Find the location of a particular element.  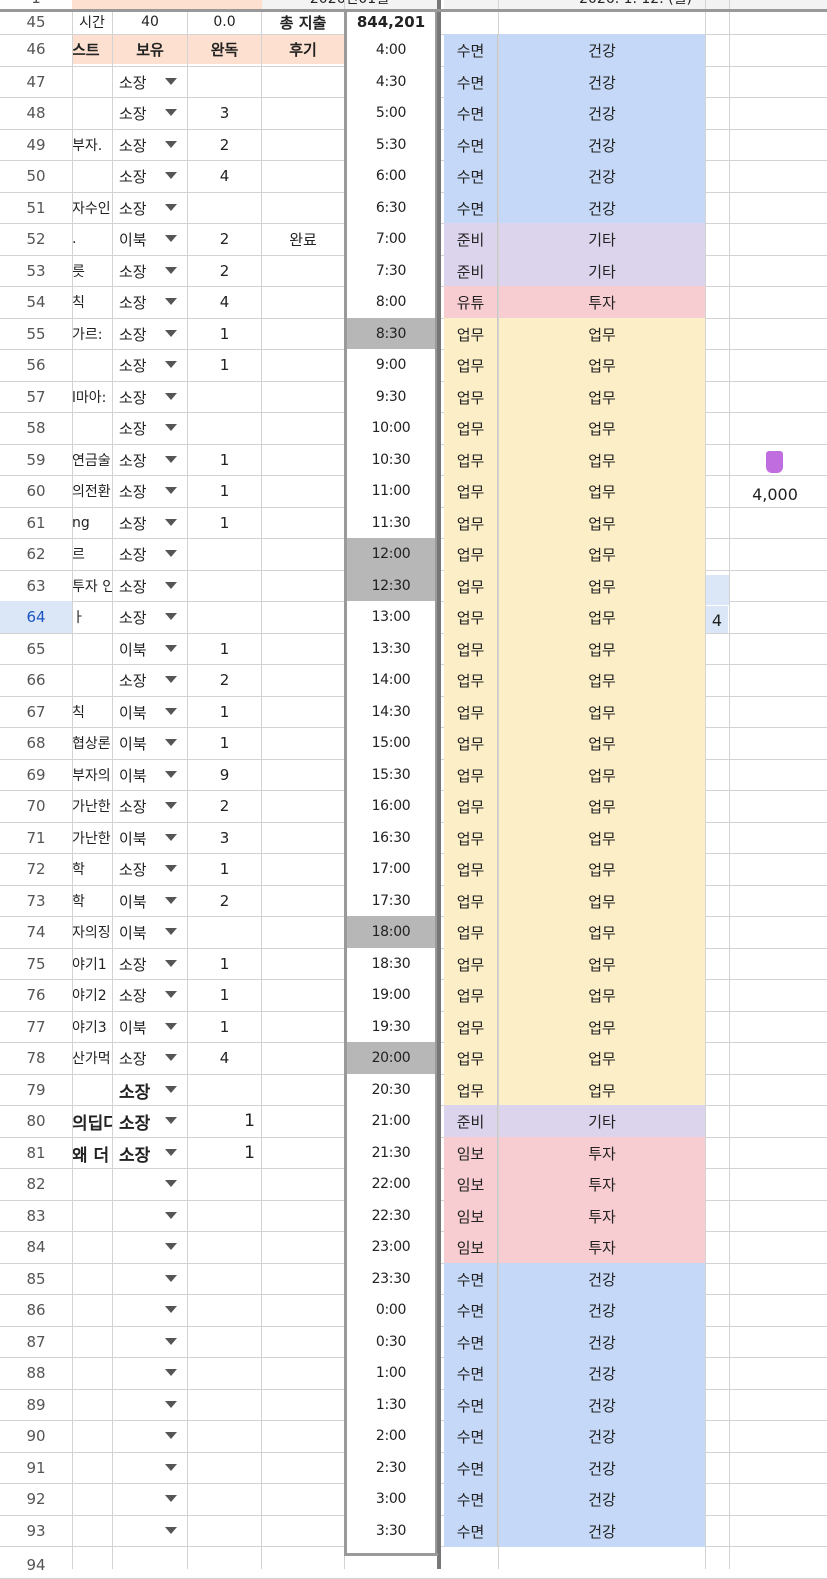

row-number: 93 is located at coordinates (36, 1531).